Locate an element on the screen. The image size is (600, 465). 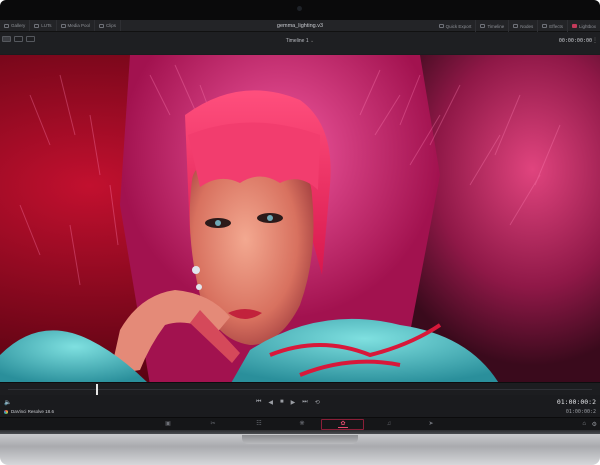
page-navigation: ▣ ✂ ☷ ❋ ✿ ♫ ➤ ⌂ ⚙ is located at coordinates (300, 423).